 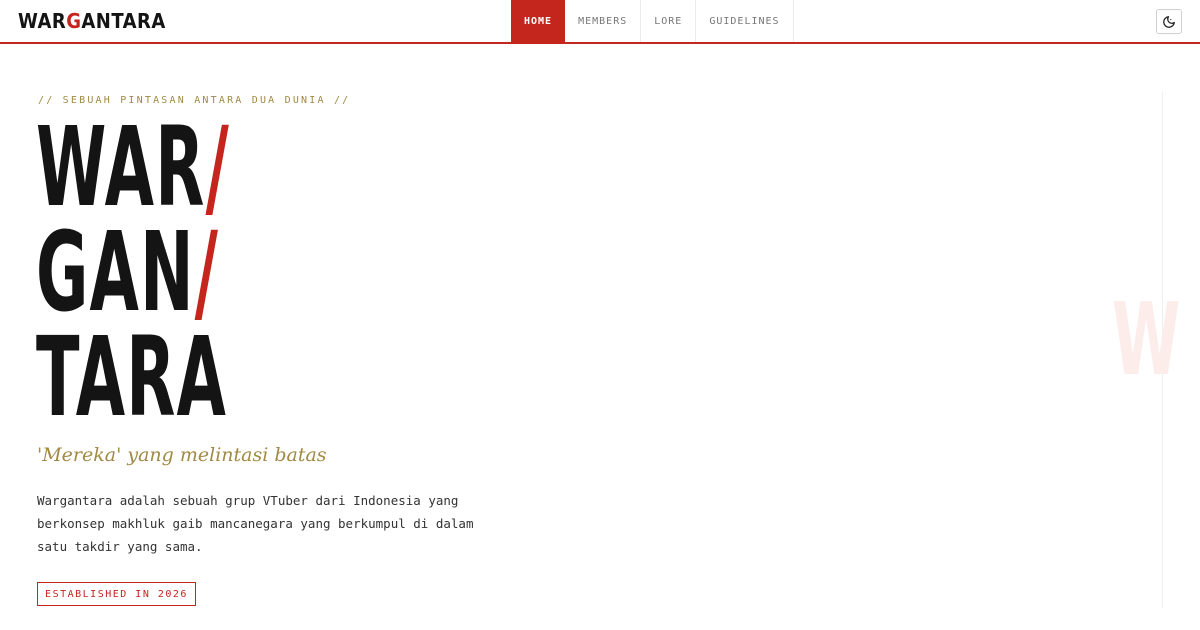 I want to click on logo-prefix: WAR, so click(x=42, y=21).